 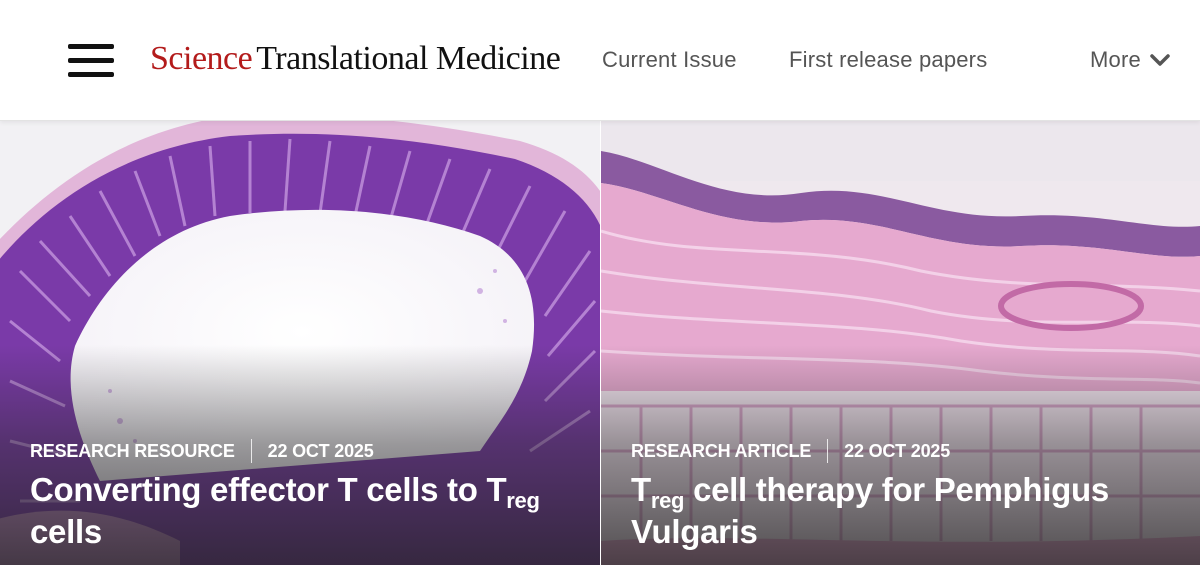 I want to click on article-type-label: RESEARCH ARTICLE, so click(x=721, y=450).